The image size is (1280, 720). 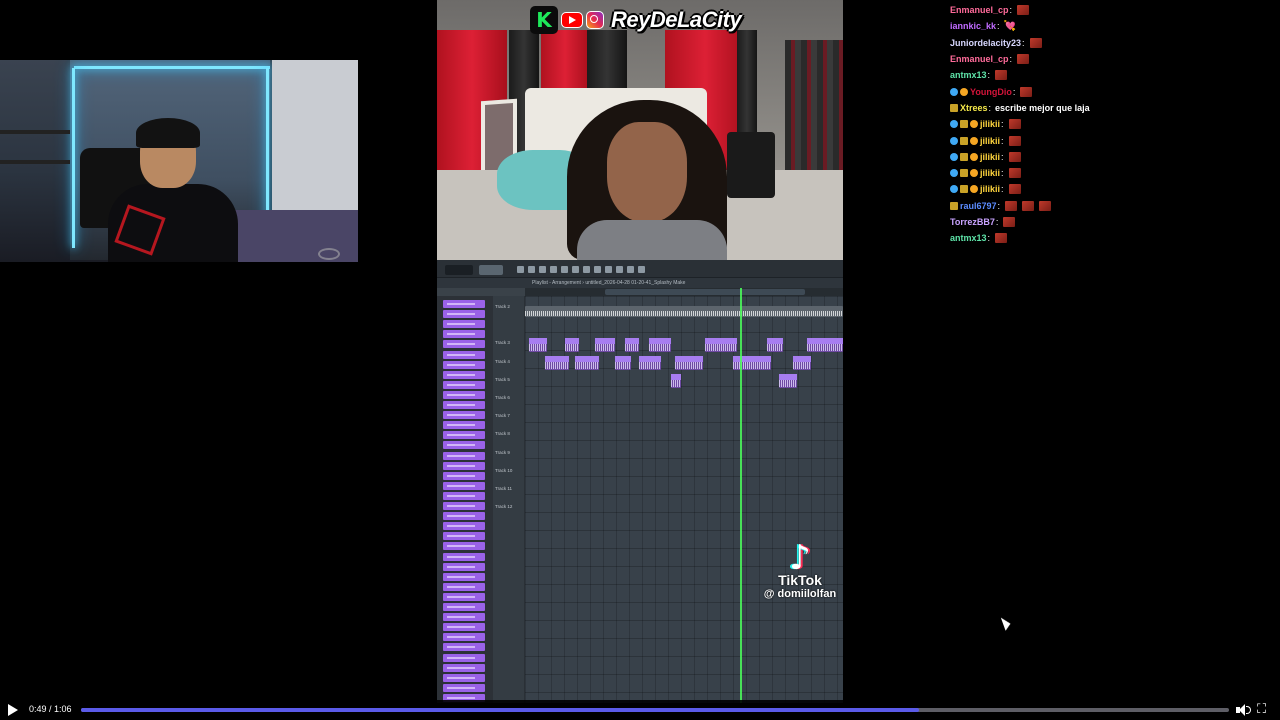 I want to click on chat-username: TorrezBB7, so click(x=972, y=222).